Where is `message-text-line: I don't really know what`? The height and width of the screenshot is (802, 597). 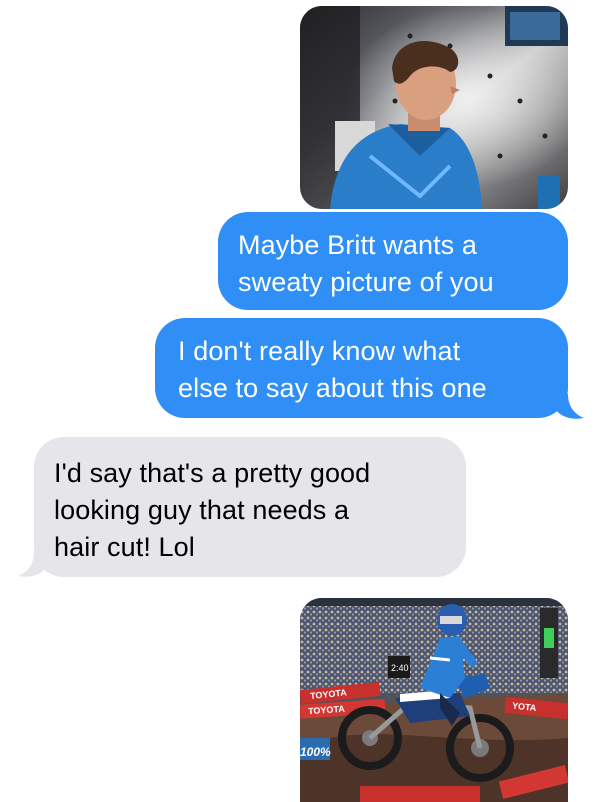 message-text-line: I don't really know what is located at coordinates (319, 351).